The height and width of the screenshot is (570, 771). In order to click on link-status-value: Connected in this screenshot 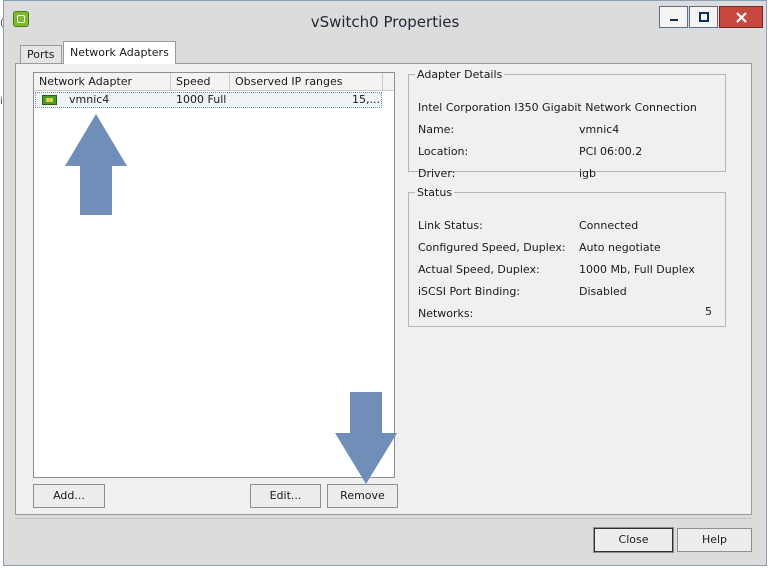, I will do `click(609, 225)`.